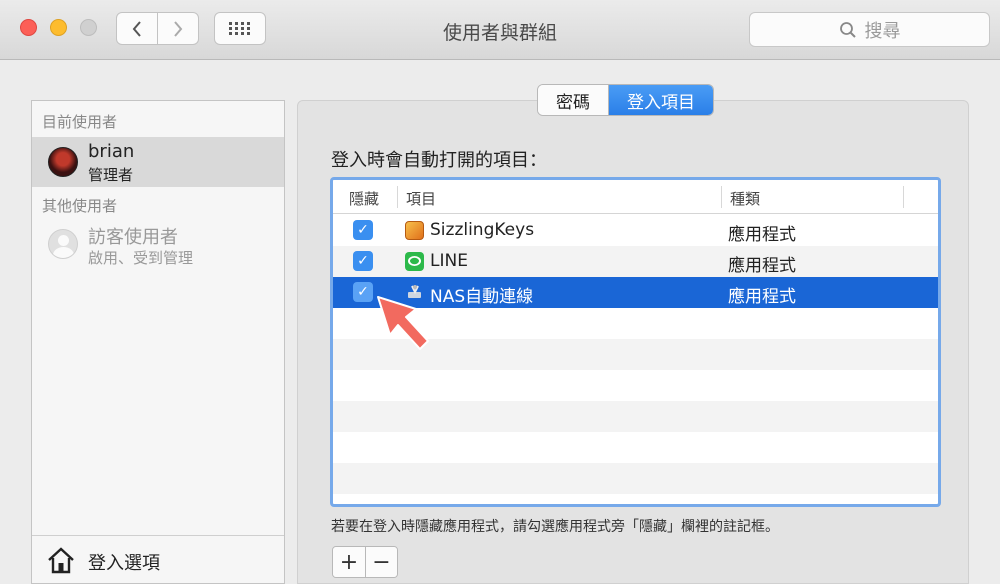  Describe the element at coordinates (80, 206) in the screenshot. I see `other-users-header: 其他使用者` at that location.